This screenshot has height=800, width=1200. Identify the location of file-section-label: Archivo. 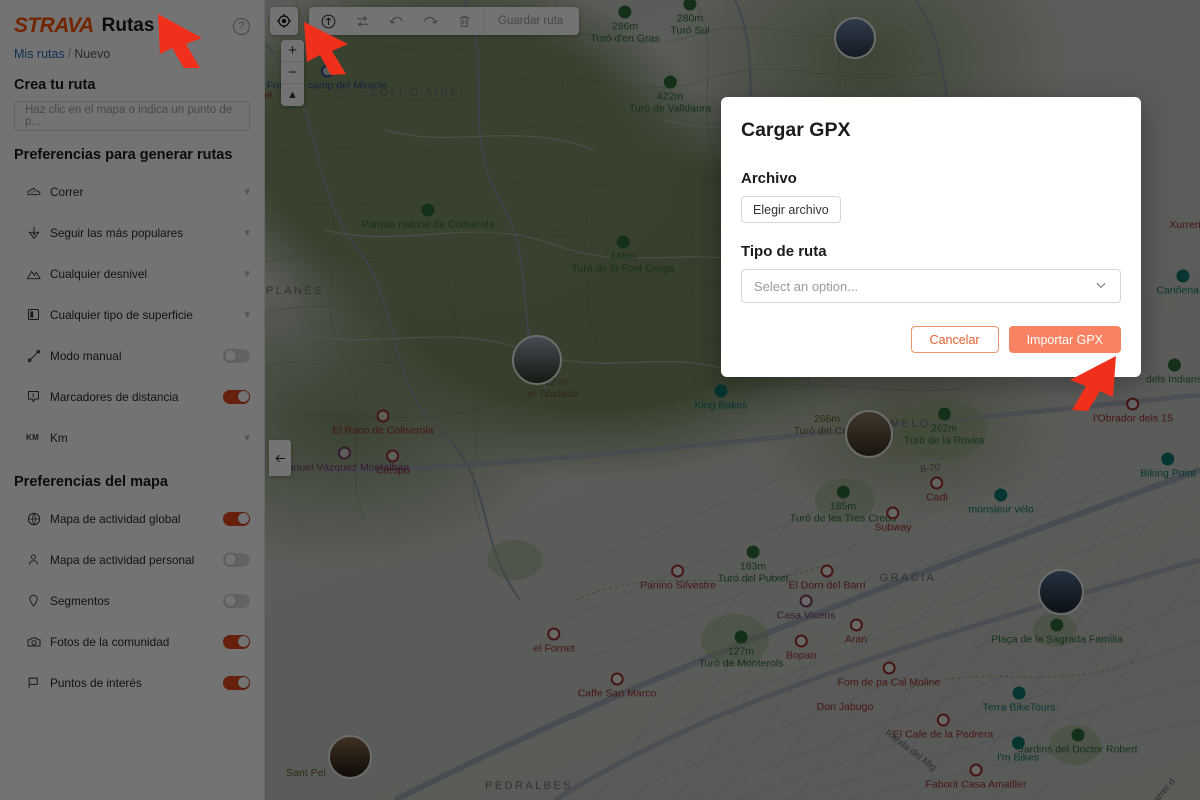
(769, 178).